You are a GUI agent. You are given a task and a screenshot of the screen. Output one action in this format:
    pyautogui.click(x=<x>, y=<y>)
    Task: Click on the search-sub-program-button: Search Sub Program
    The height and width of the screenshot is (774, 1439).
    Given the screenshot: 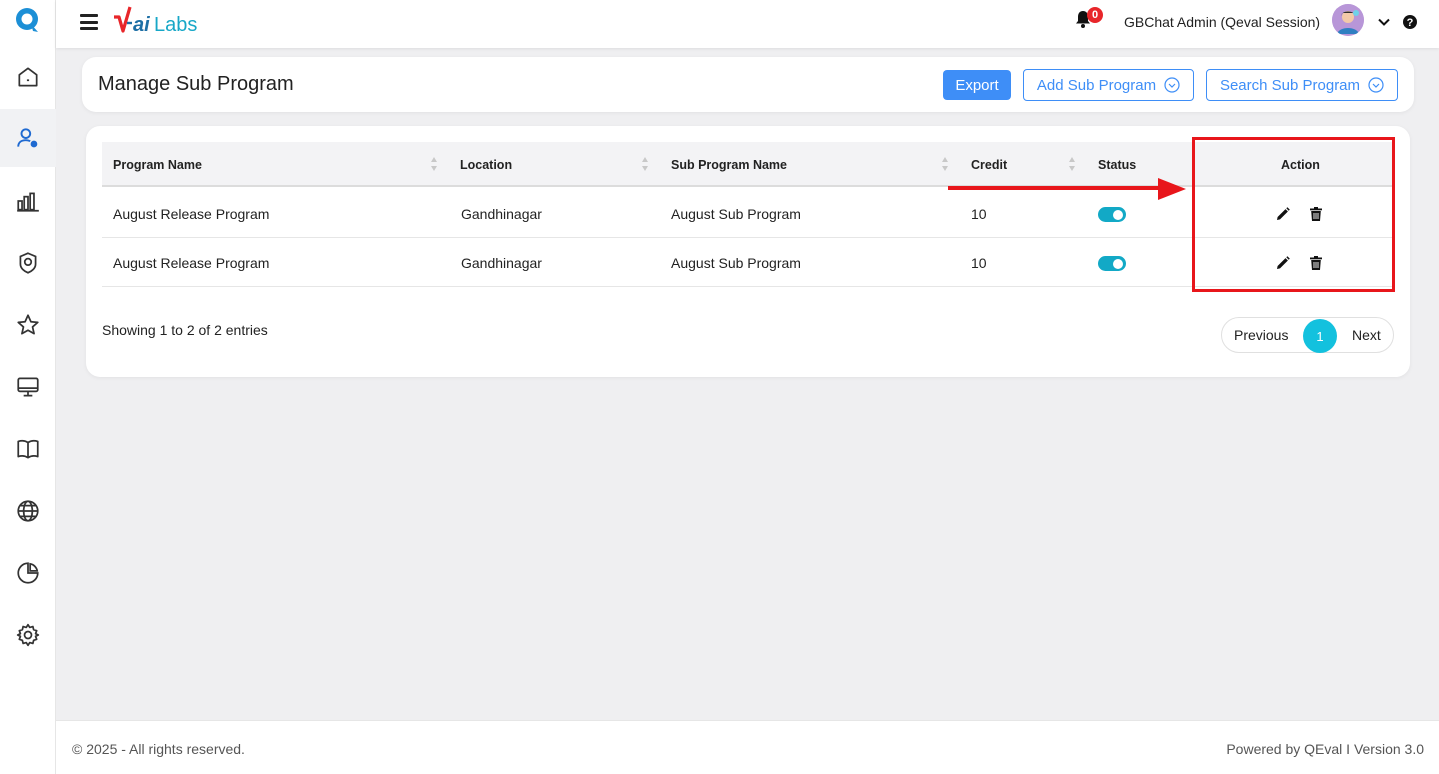 What is the action you would take?
    pyautogui.click(x=1302, y=85)
    